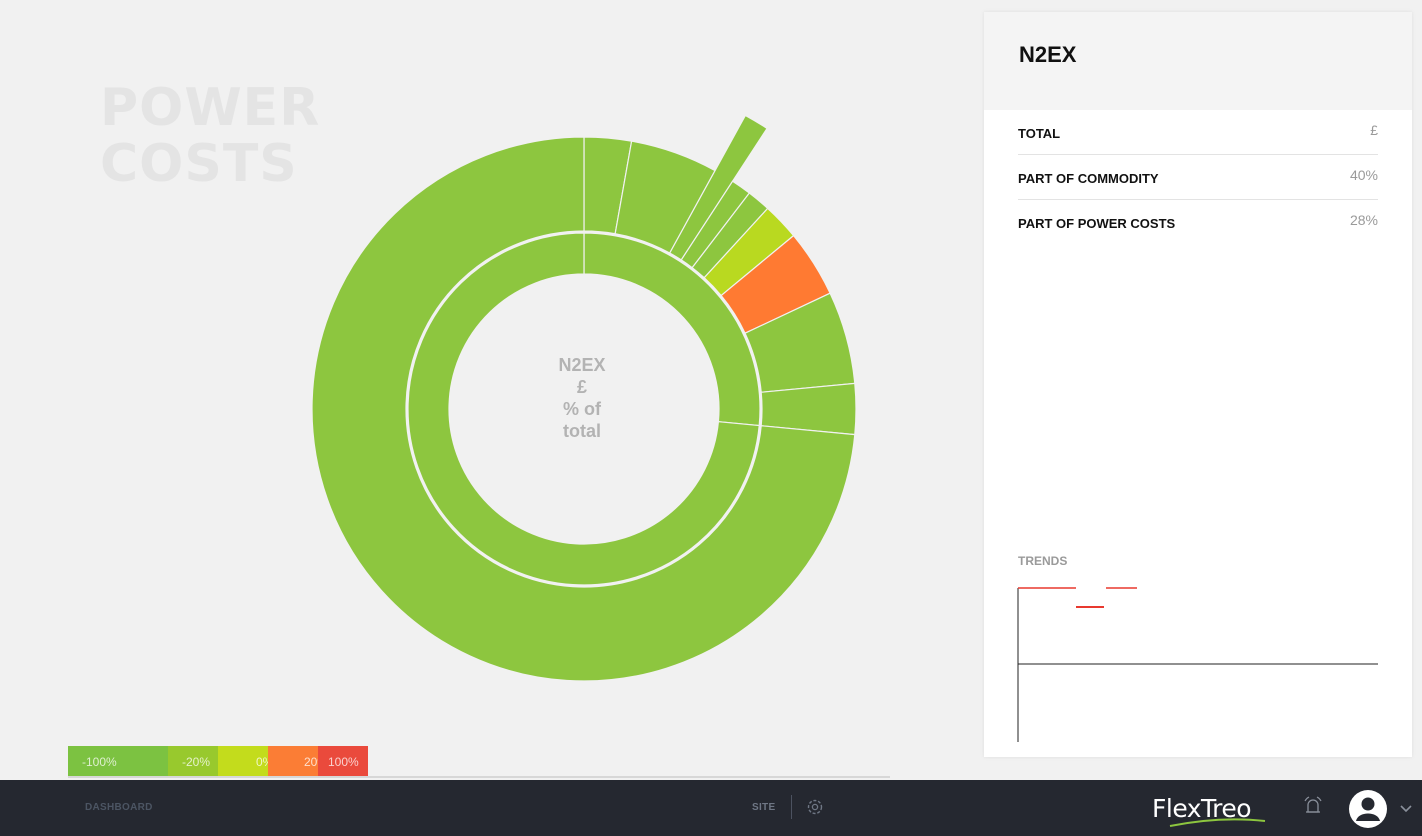 This screenshot has width=1422, height=836. I want to click on nav-dashboard-link: DASHBOARD, so click(119, 807).